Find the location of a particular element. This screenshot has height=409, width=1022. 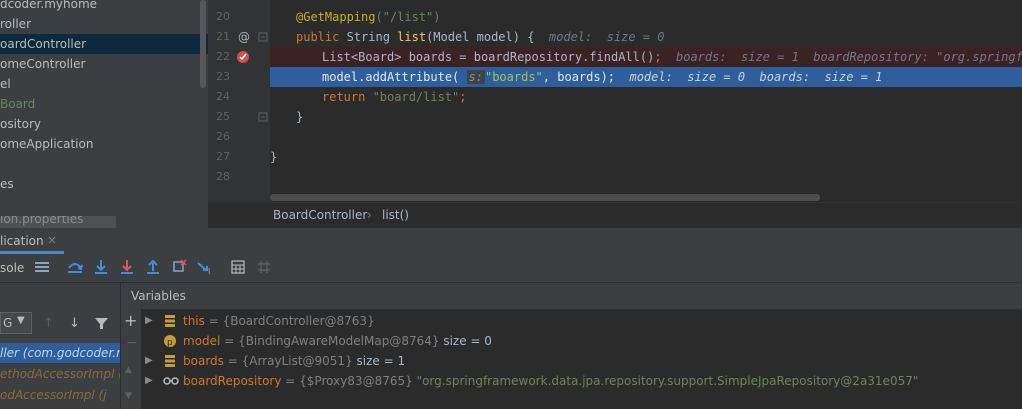

debug-toolbar: sole I is located at coordinates (511, 268).